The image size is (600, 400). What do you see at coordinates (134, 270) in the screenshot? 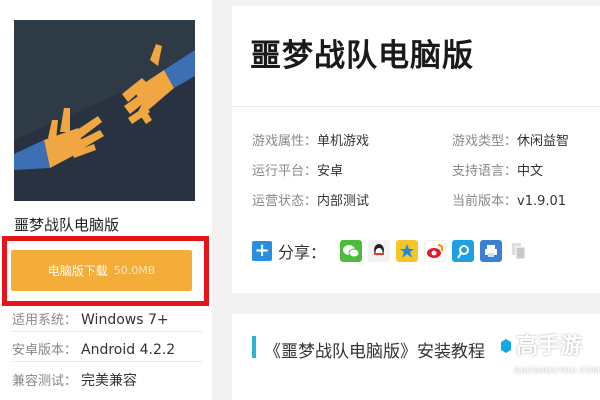
I see `download-size: 50.0MB` at bounding box center [134, 270].